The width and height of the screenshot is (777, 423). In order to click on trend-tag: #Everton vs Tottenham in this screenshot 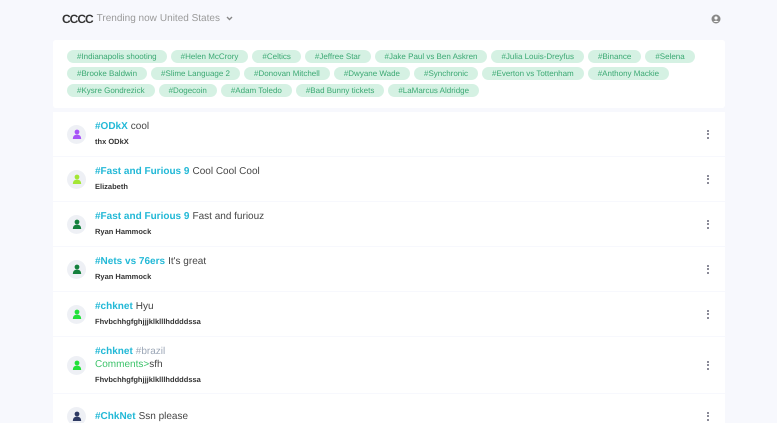, I will do `click(533, 73)`.